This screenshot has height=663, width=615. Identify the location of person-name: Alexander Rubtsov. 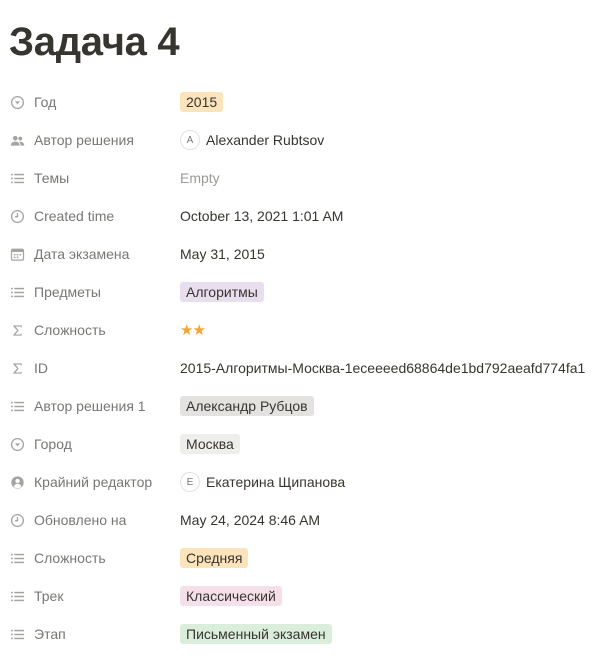
(265, 140).